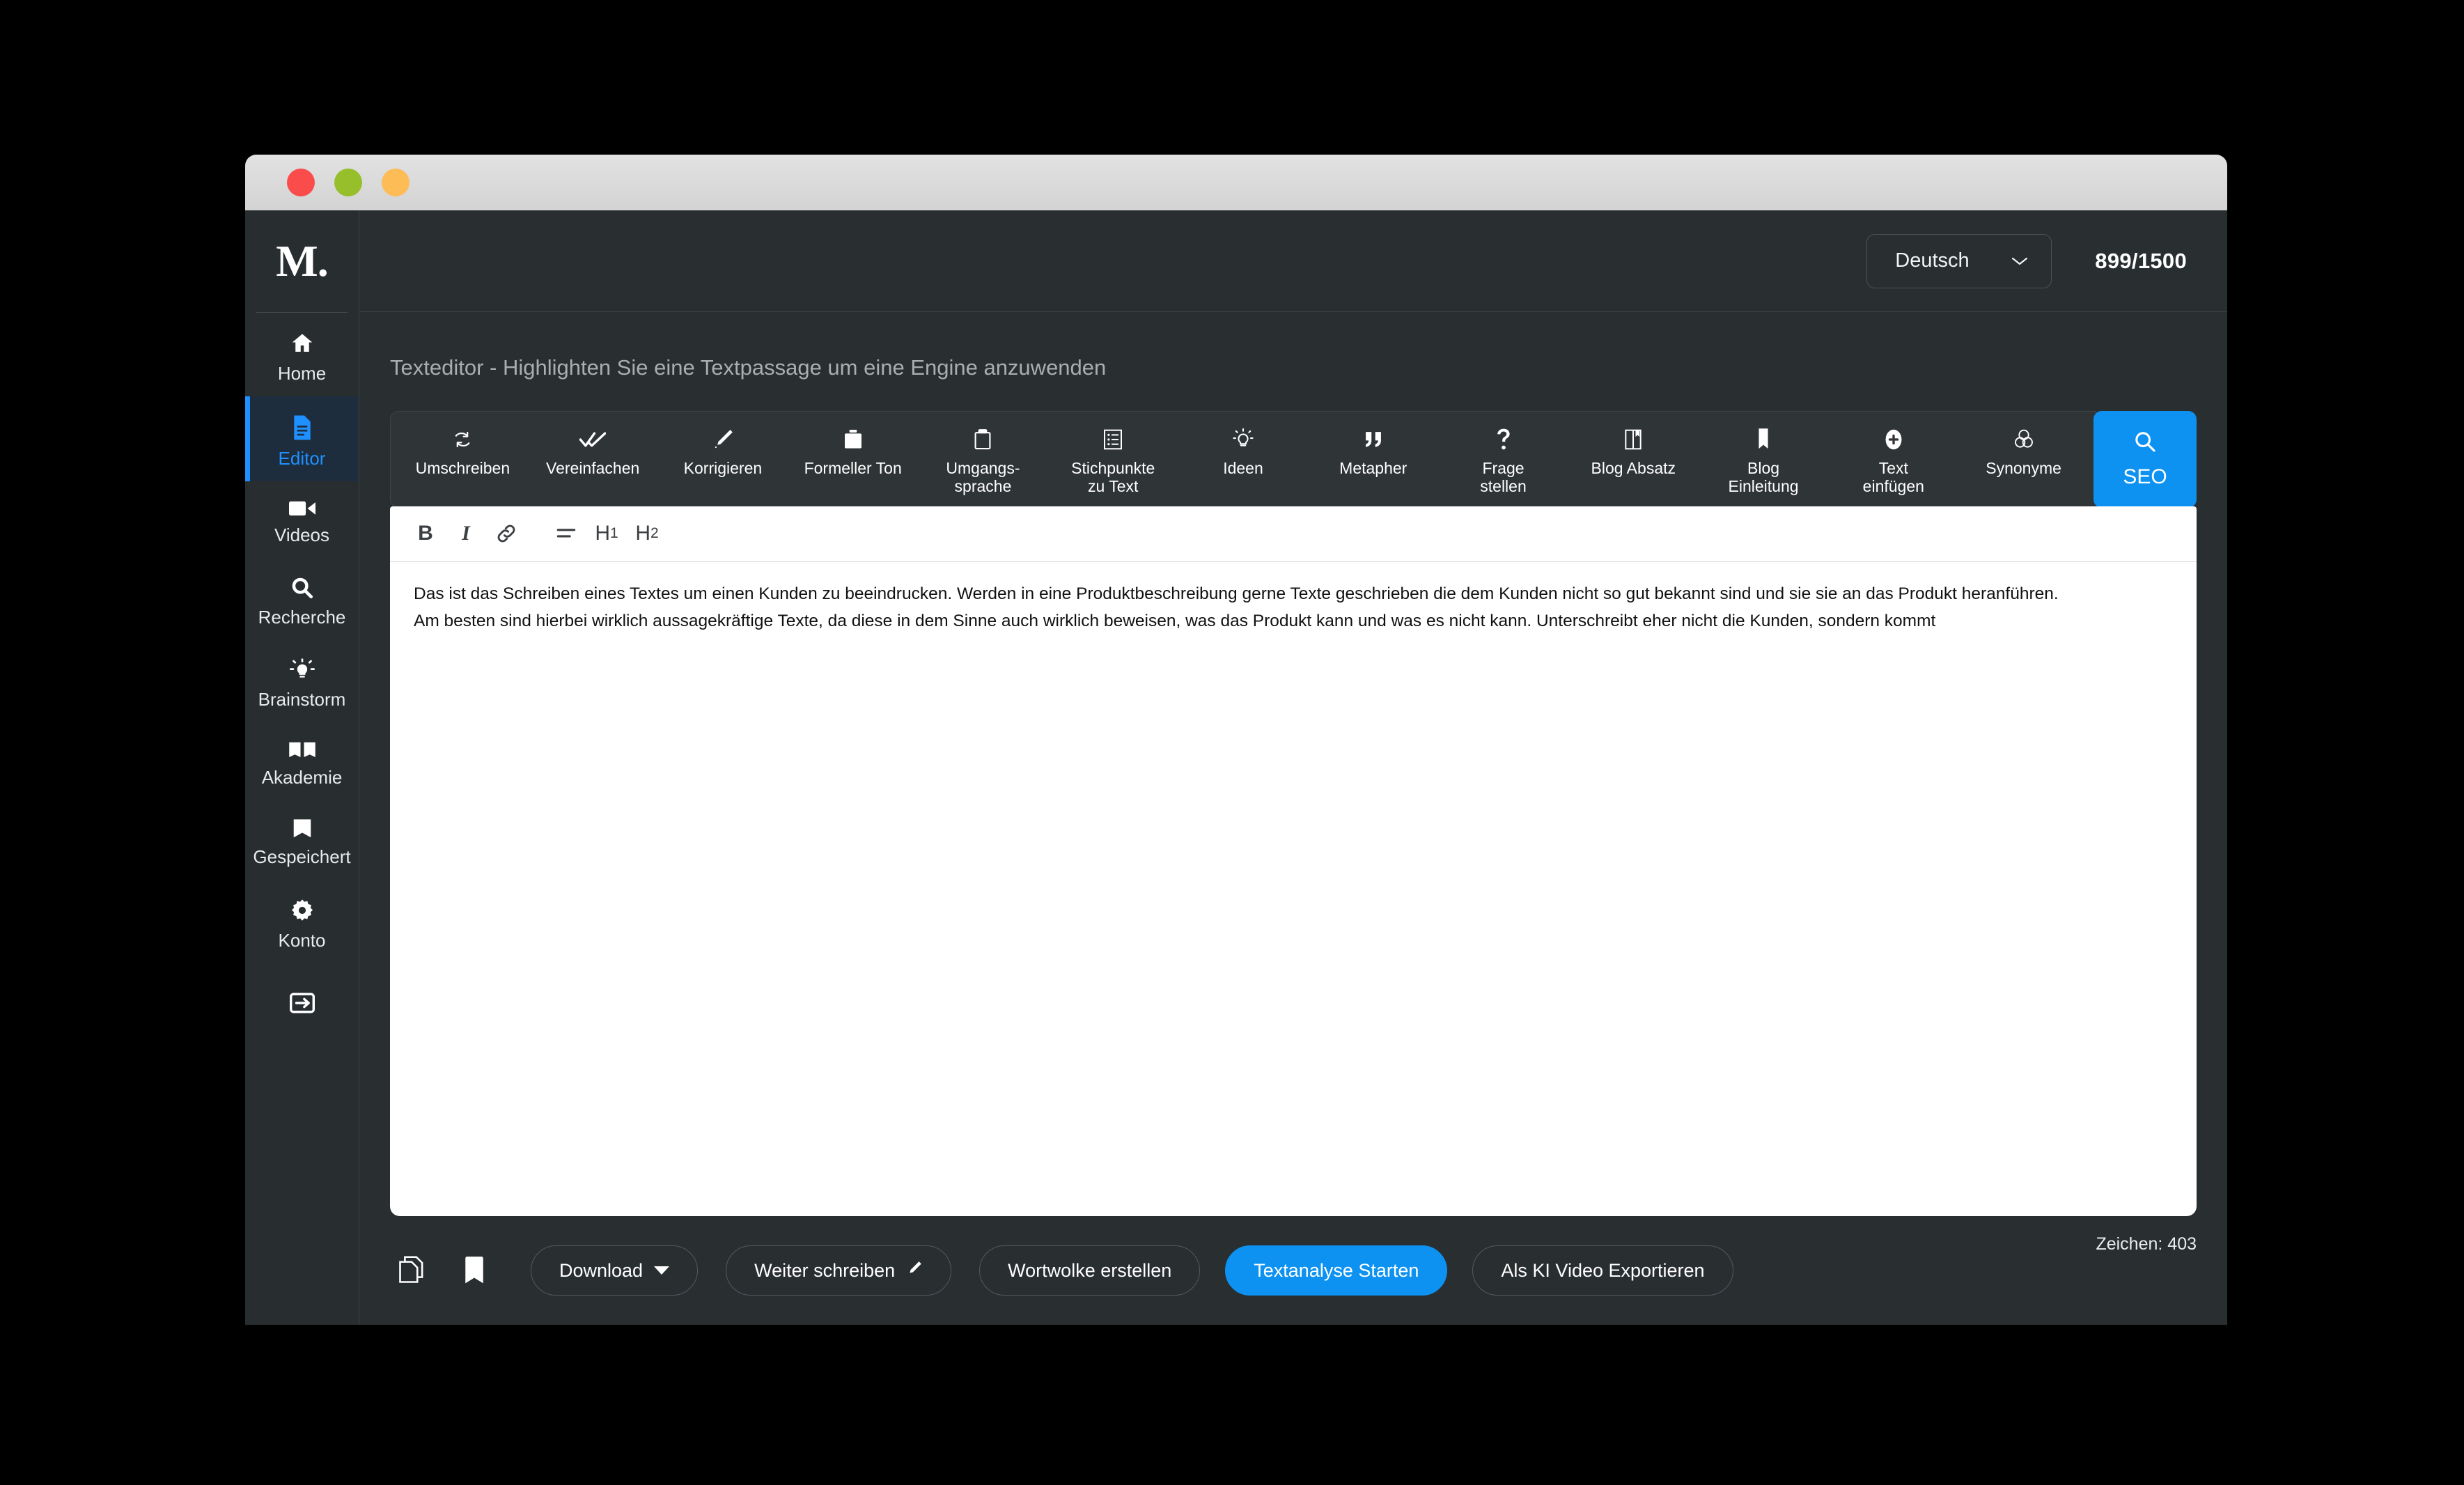  What do you see at coordinates (302, 427) in the screenshot?
I see `document-icon` at bounding box center [302, 427].